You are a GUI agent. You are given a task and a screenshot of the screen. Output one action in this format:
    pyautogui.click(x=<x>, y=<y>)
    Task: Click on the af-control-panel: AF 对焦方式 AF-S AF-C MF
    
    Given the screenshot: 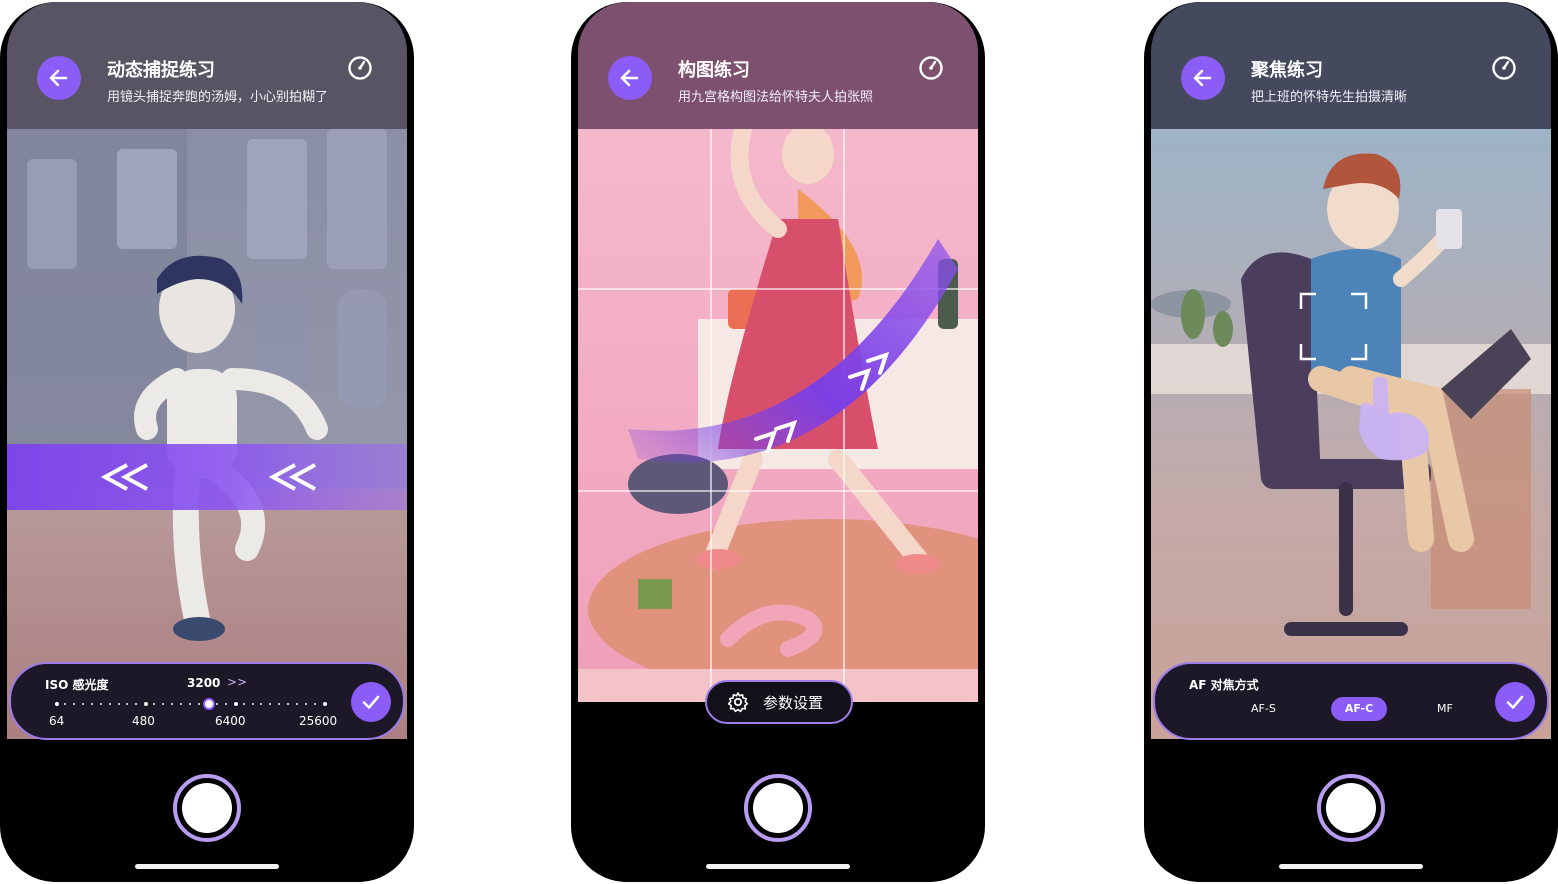 What is the action you would take?
    pyautogui.click(x=1351, y=701)
    